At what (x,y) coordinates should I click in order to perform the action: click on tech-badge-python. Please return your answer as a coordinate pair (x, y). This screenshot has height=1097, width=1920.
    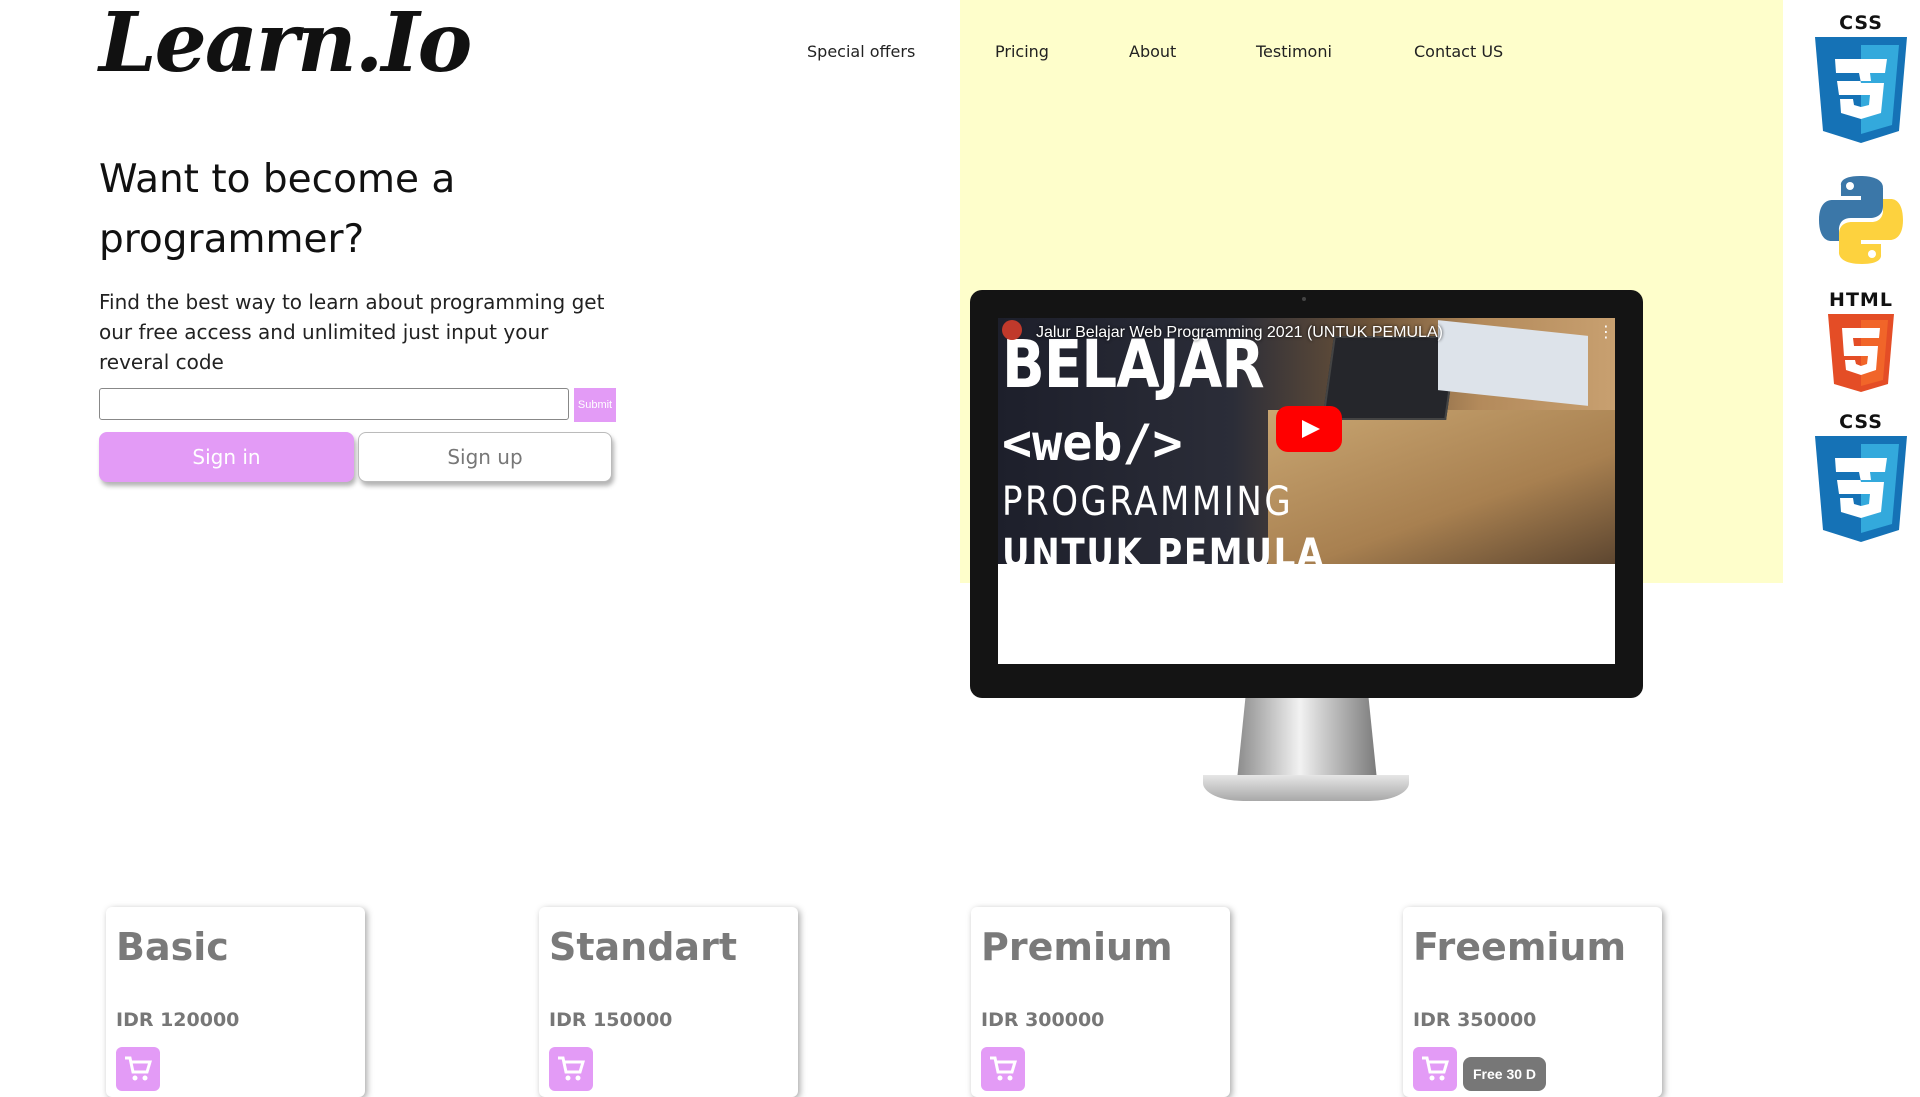
    Looking at the image, I should click on (1861, 220).